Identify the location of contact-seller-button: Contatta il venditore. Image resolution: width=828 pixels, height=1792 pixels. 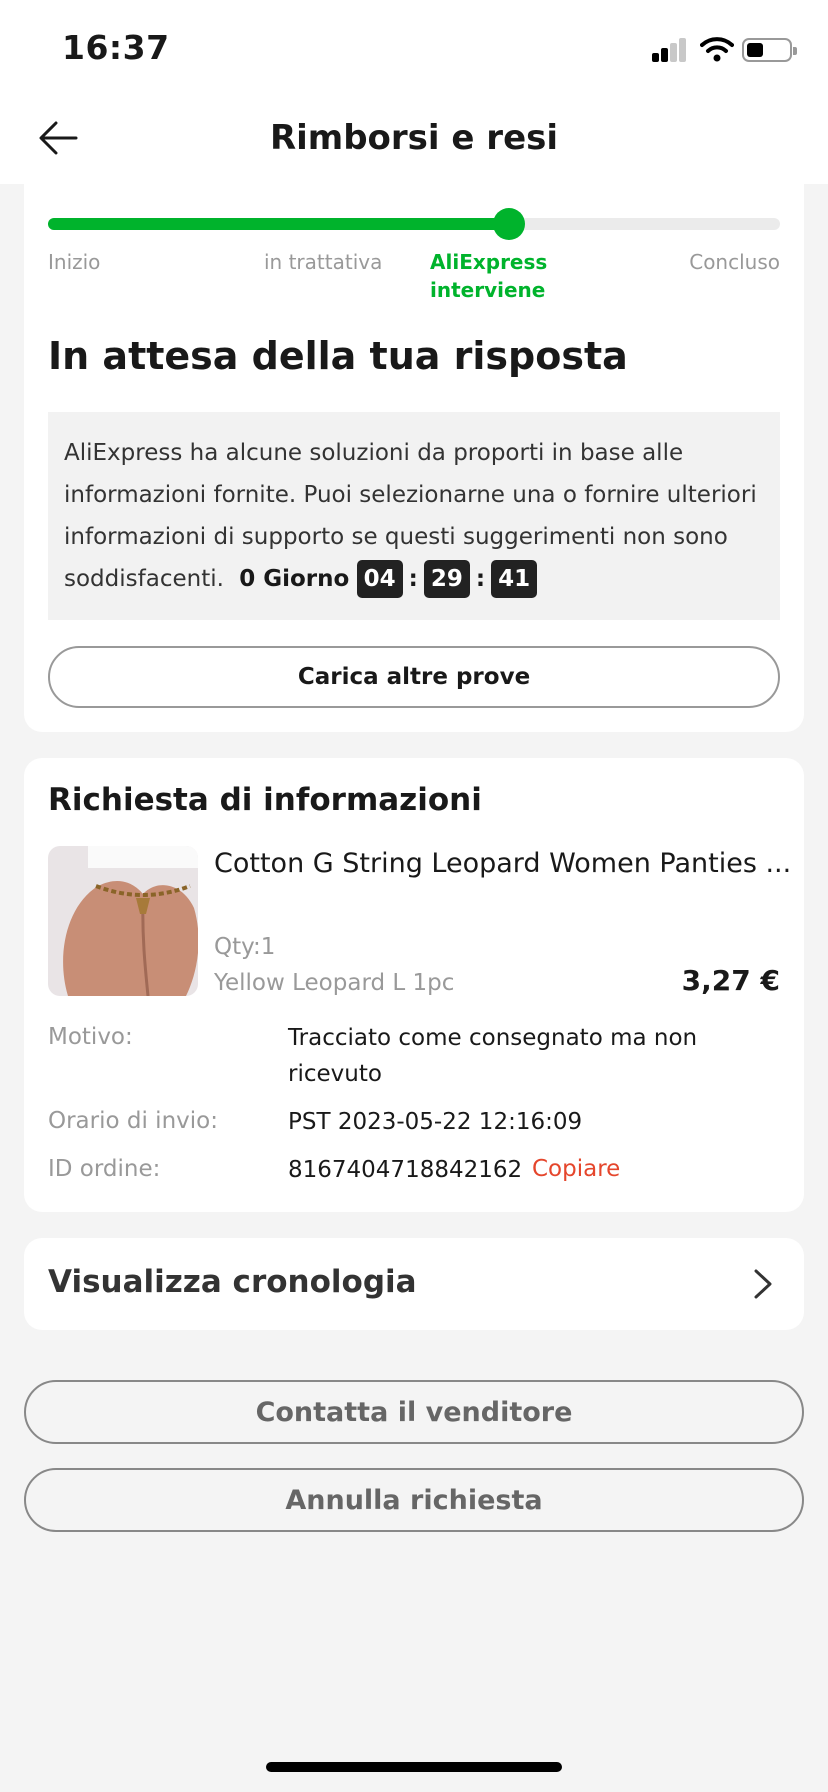
(414, 1412).